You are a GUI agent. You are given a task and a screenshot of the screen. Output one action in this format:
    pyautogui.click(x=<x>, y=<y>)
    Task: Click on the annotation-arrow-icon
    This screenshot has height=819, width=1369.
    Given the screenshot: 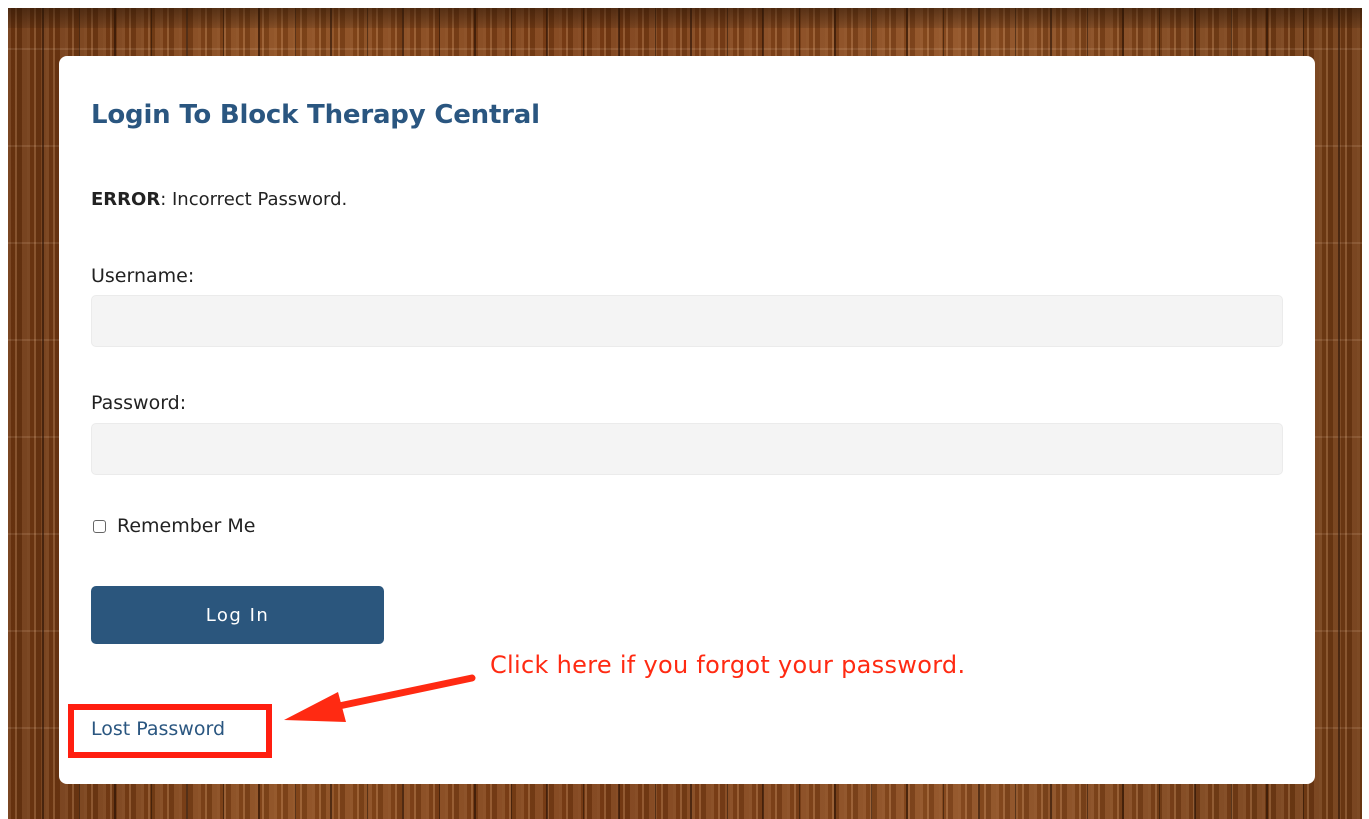 What is the action you would take?
    pyautogui.click(x=380, y=698)
    